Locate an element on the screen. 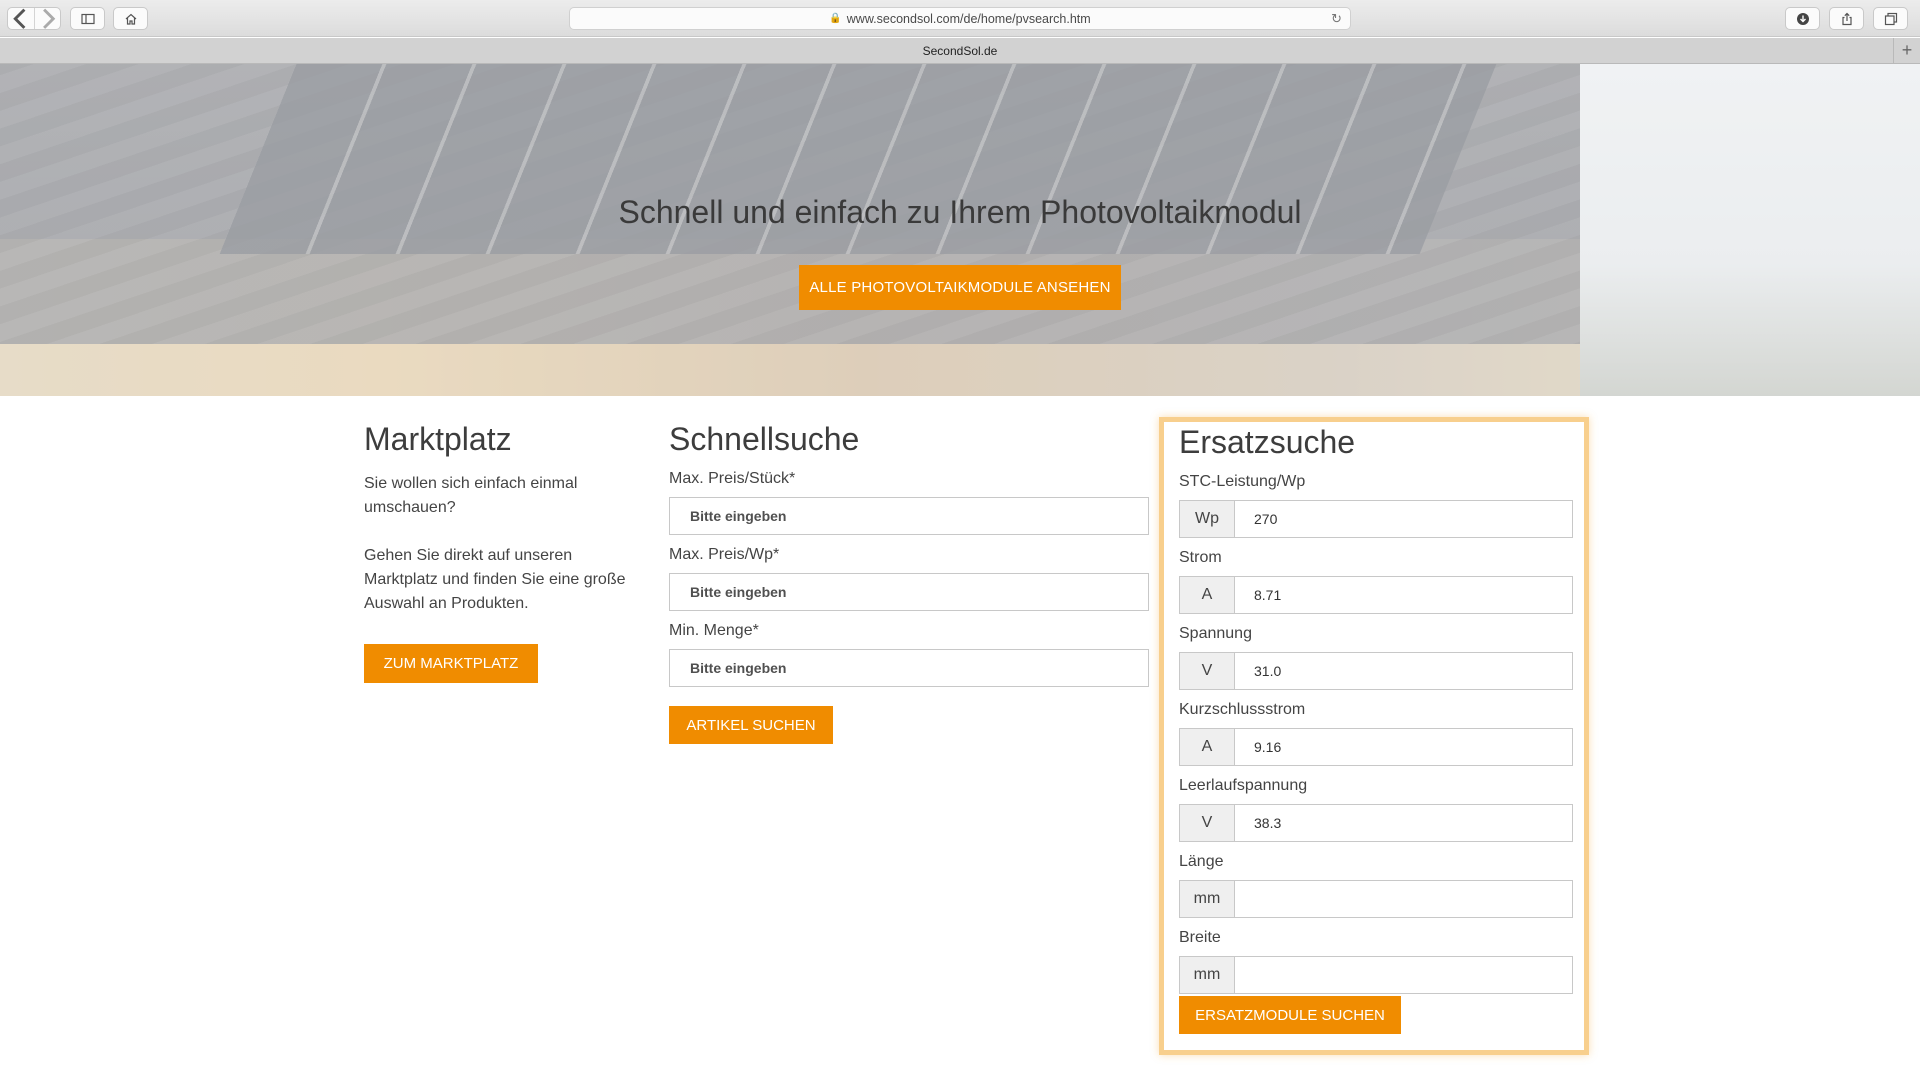 This screenshot has height=1080, width=1920. download-icon is located at coordinates (1802, 18).